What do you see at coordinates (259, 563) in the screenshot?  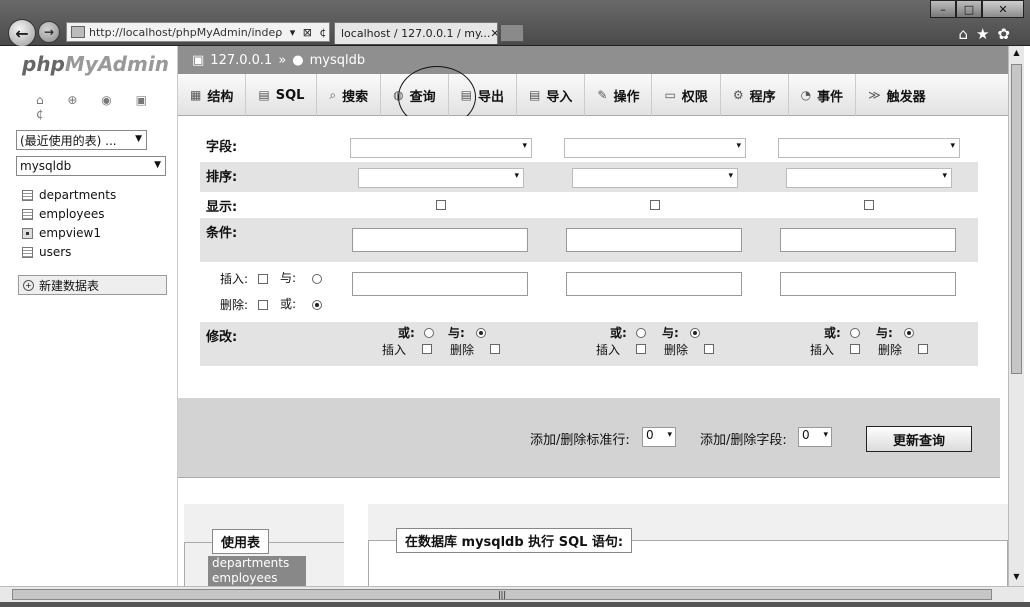 I see `use-table-option: departments` at bounding box center [259, 563].